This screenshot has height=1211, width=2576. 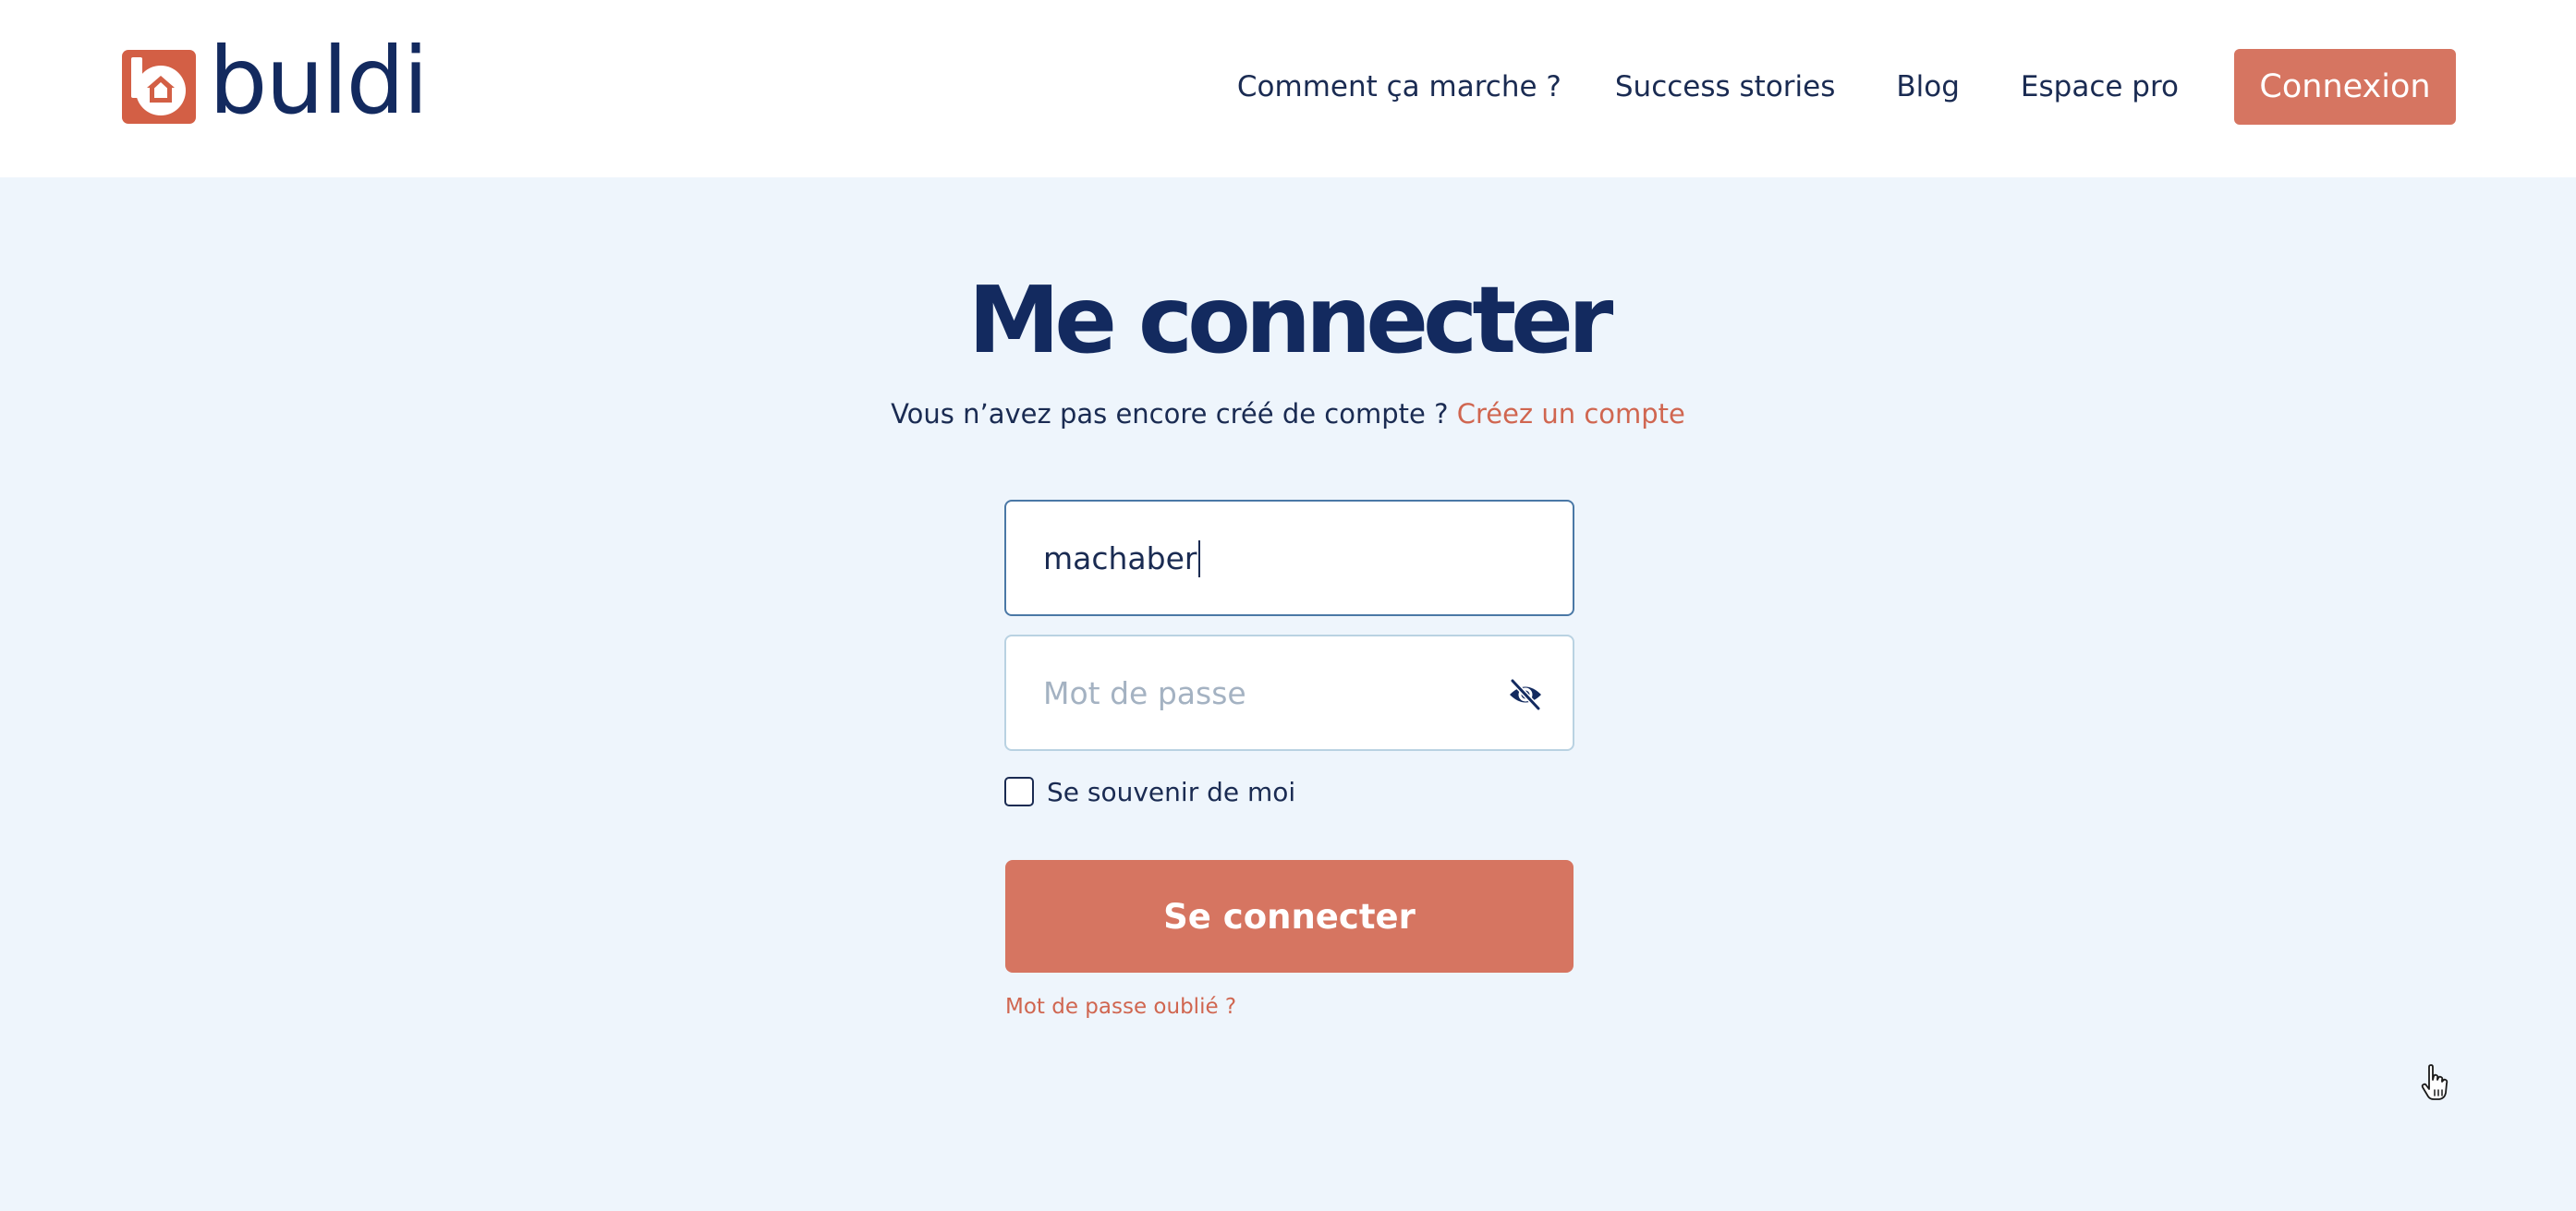 What do you see at coordinates (1290, 320) in the screenshot?
I see `page-title: Me connecter` at bounding box center [1290, 320].